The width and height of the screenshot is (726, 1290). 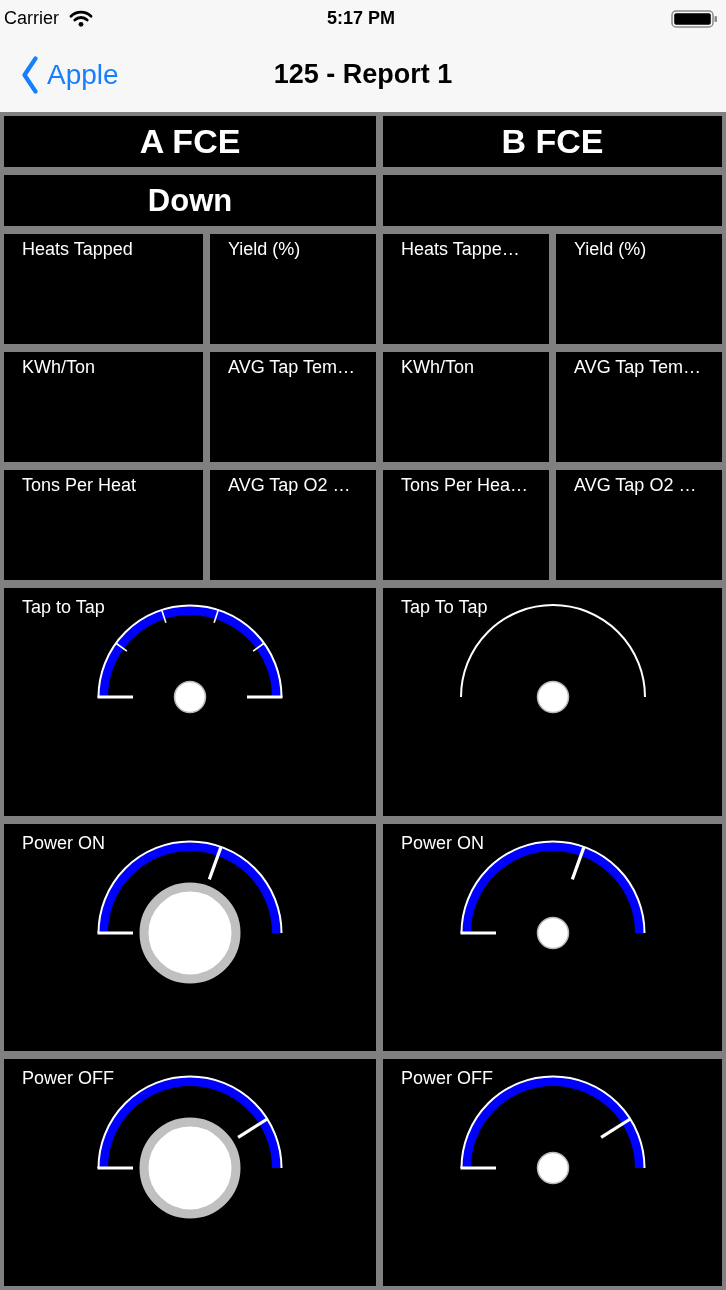 I want to click on wifi-icon, so click(x=81, y=18).